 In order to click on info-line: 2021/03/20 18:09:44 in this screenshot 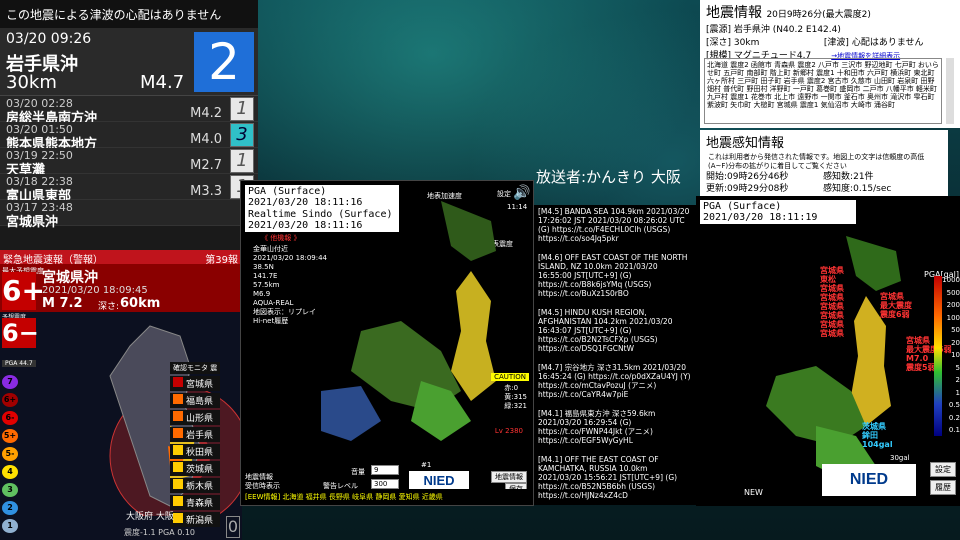, I will do `click(290, 258)`.